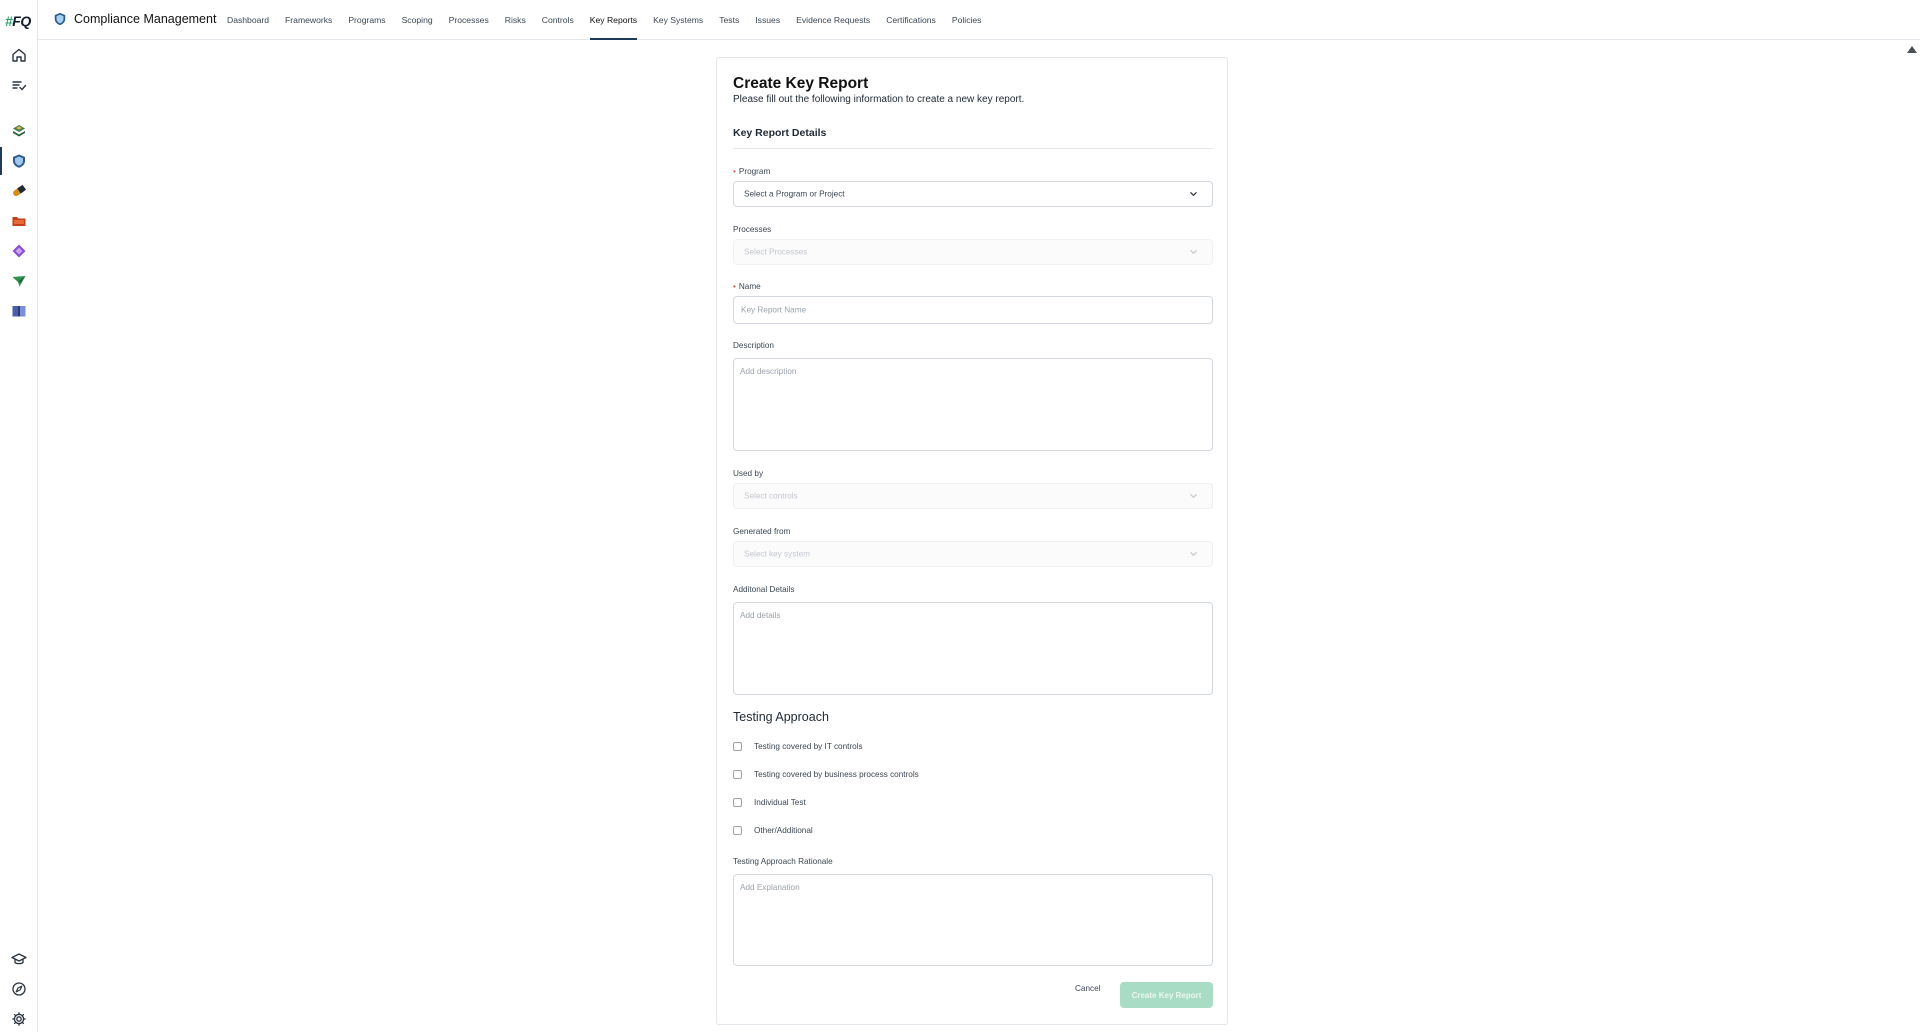 The height and width of the screenshot is (1032, 1920). What do you see at coordinates (558, 20) in the screenshot?
I see `nav-tab-controls: Controls` at bounding box center [558, 20].